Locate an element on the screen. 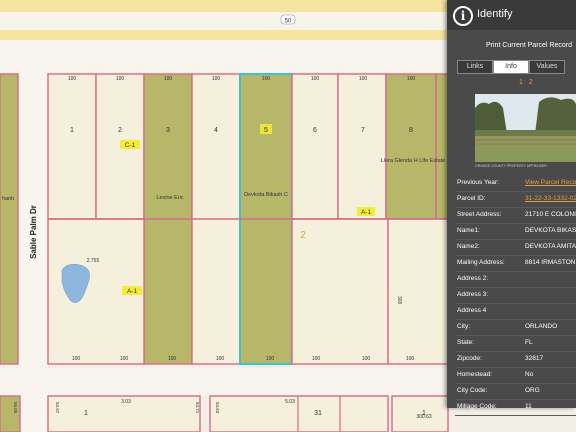  dim-label: 55.85 is located at coordinates (15, 408).